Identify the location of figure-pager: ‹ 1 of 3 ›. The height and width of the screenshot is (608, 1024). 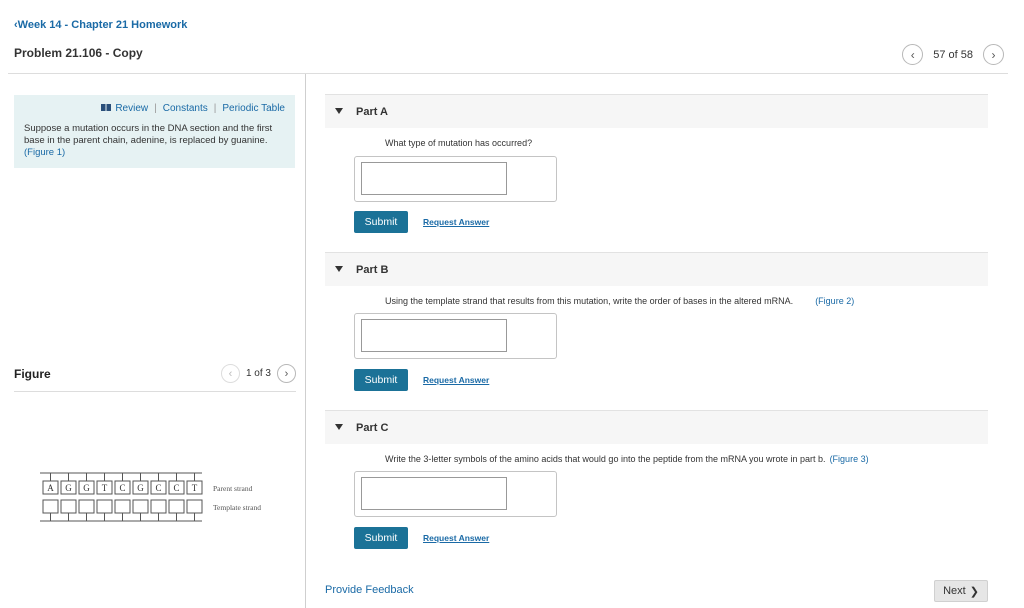
(258, 373).